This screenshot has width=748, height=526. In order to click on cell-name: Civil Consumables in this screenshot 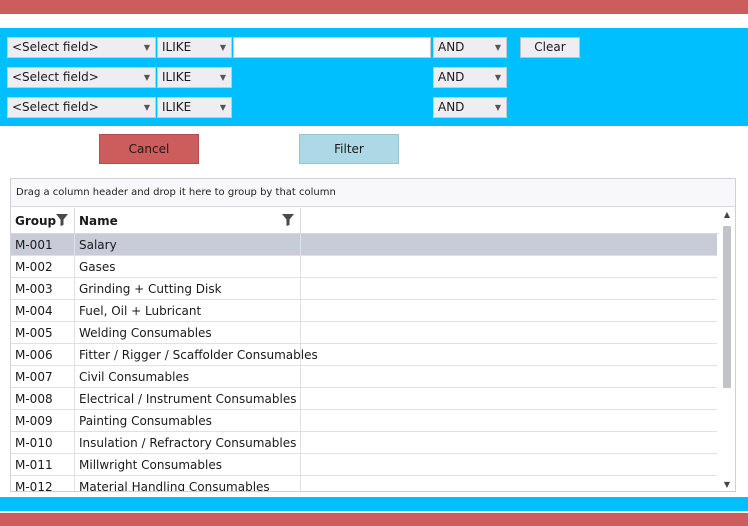, I will do `click(188, 377)`.